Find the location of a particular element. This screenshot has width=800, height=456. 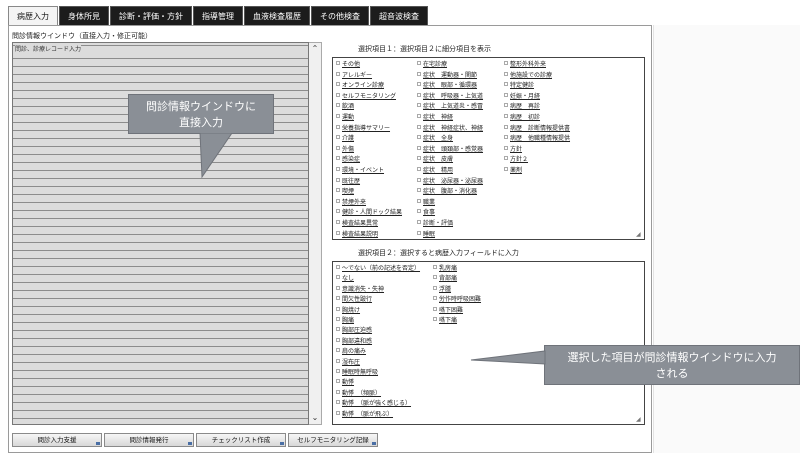

callout-right-tail is located at coordinates (508, 357).